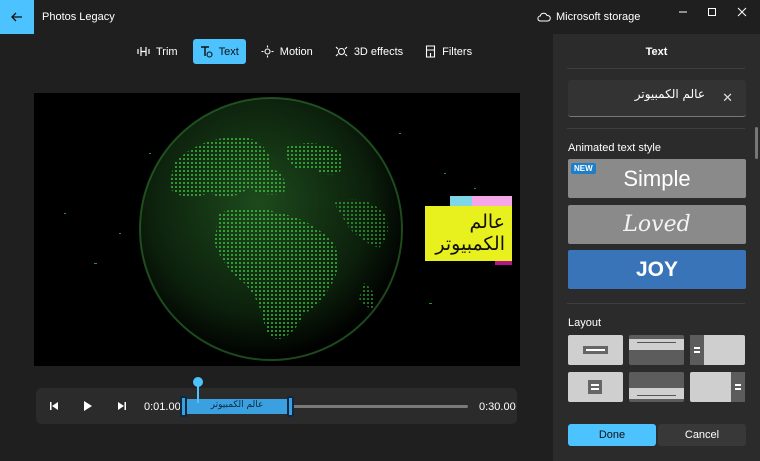  Describe the element at coordinates (143, 51) in the screenshot. I see `trim-icon` at that location.